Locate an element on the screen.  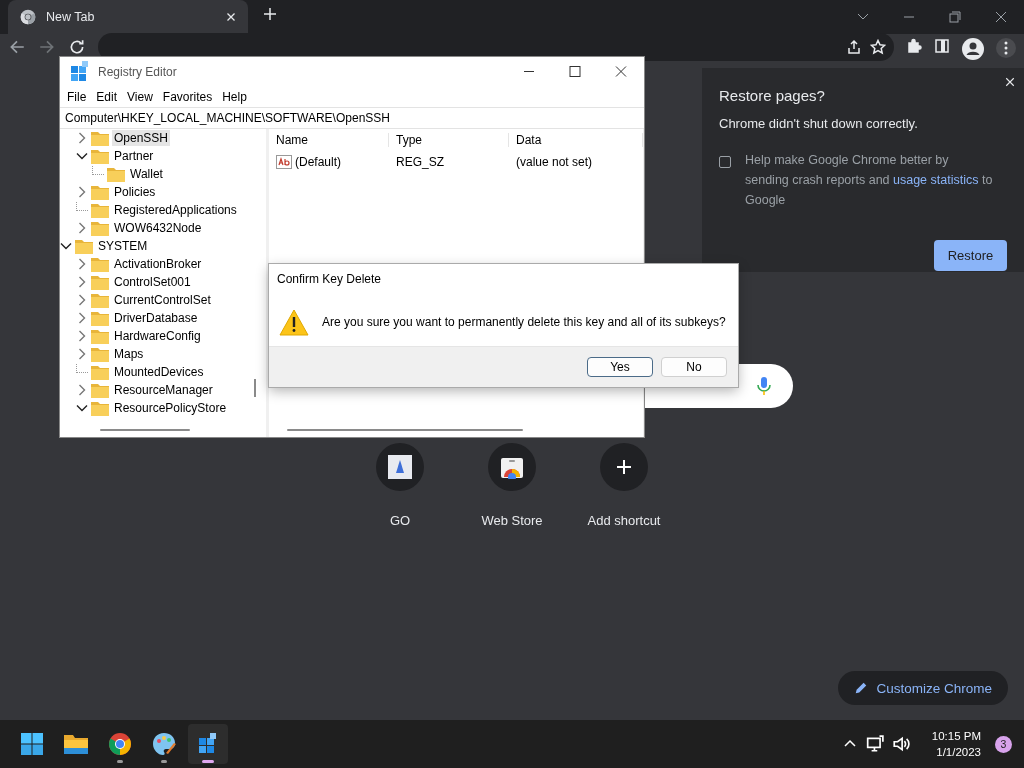
palette-icon is located at coordinates (164, 744).